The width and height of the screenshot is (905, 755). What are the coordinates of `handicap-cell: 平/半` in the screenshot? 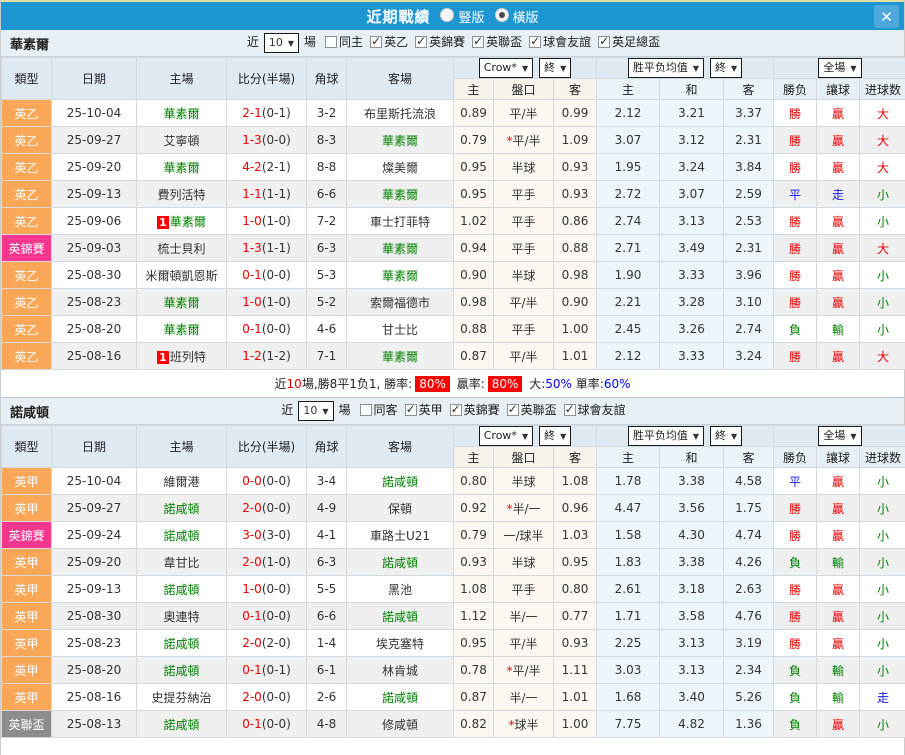 It's located at (523, 643).